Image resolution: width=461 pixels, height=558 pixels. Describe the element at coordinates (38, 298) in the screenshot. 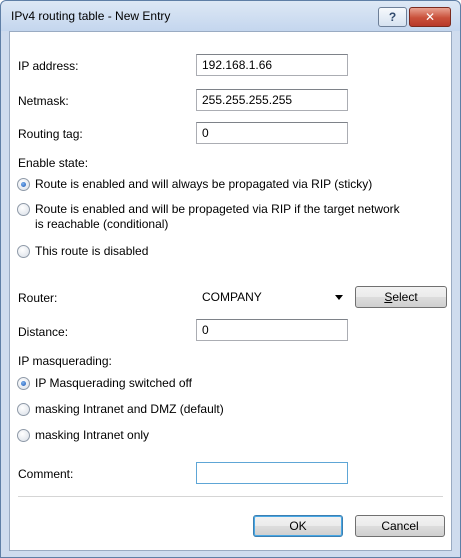

I see `router-label: Router:` at that location.